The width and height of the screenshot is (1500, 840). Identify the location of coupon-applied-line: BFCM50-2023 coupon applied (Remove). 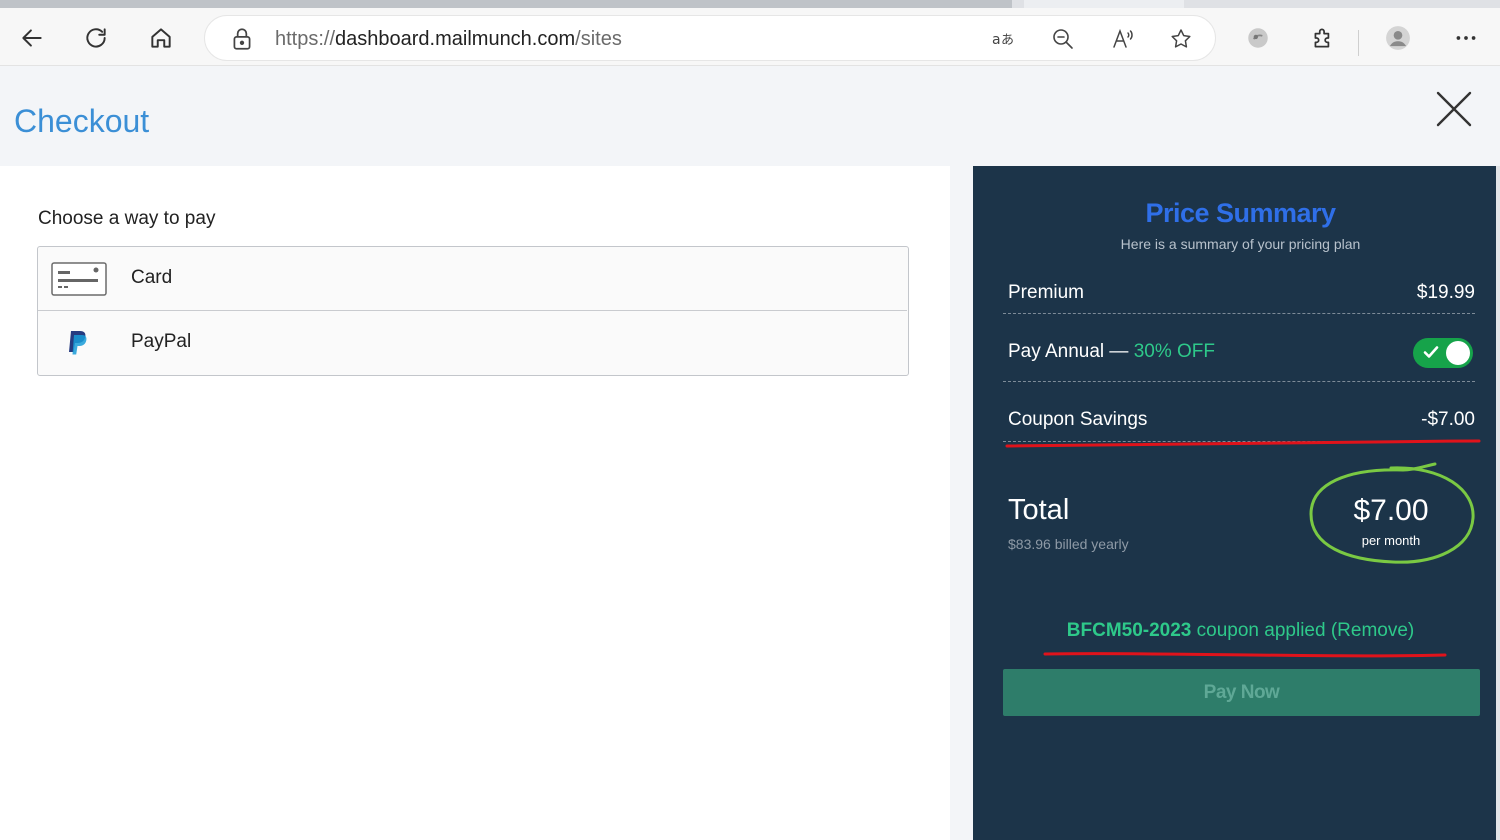
(1236, 631).